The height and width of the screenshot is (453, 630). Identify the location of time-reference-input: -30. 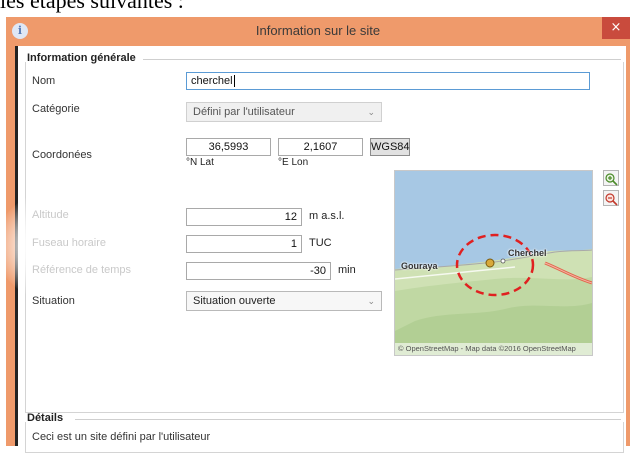
(258, 271).